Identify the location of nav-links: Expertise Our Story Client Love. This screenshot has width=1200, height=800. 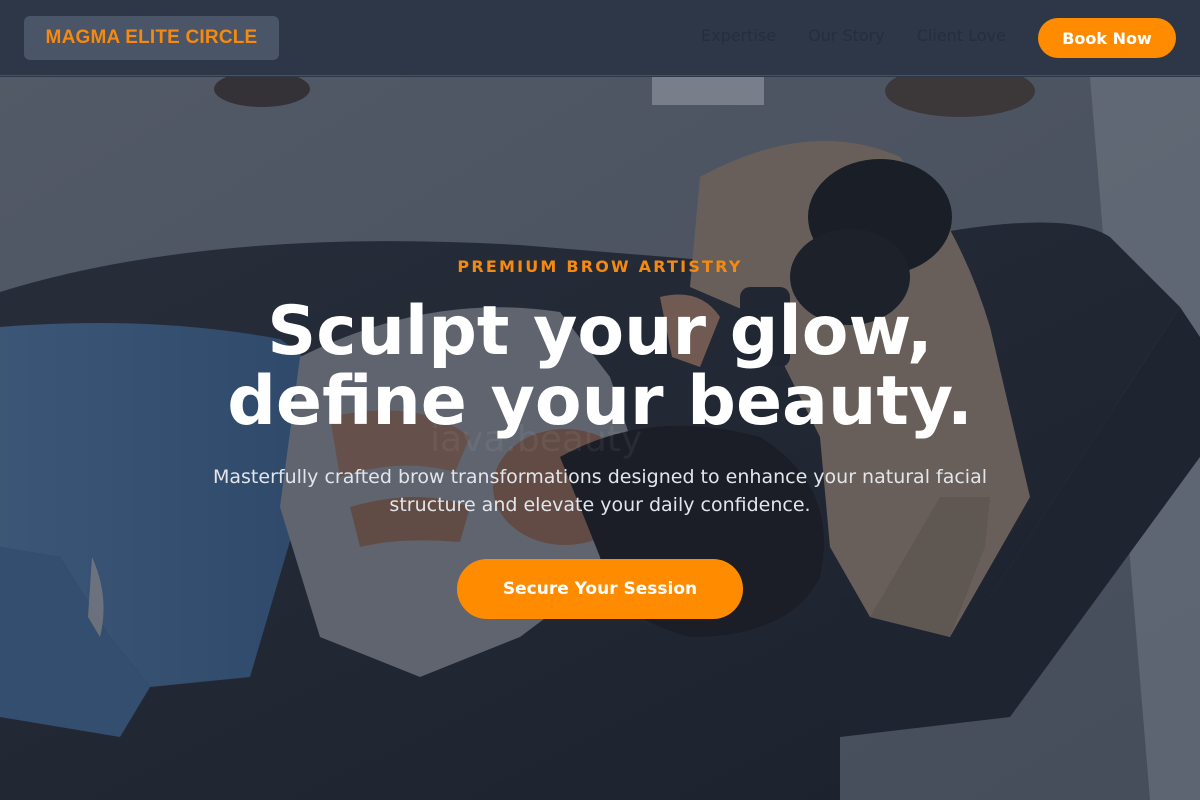
(853, 35).